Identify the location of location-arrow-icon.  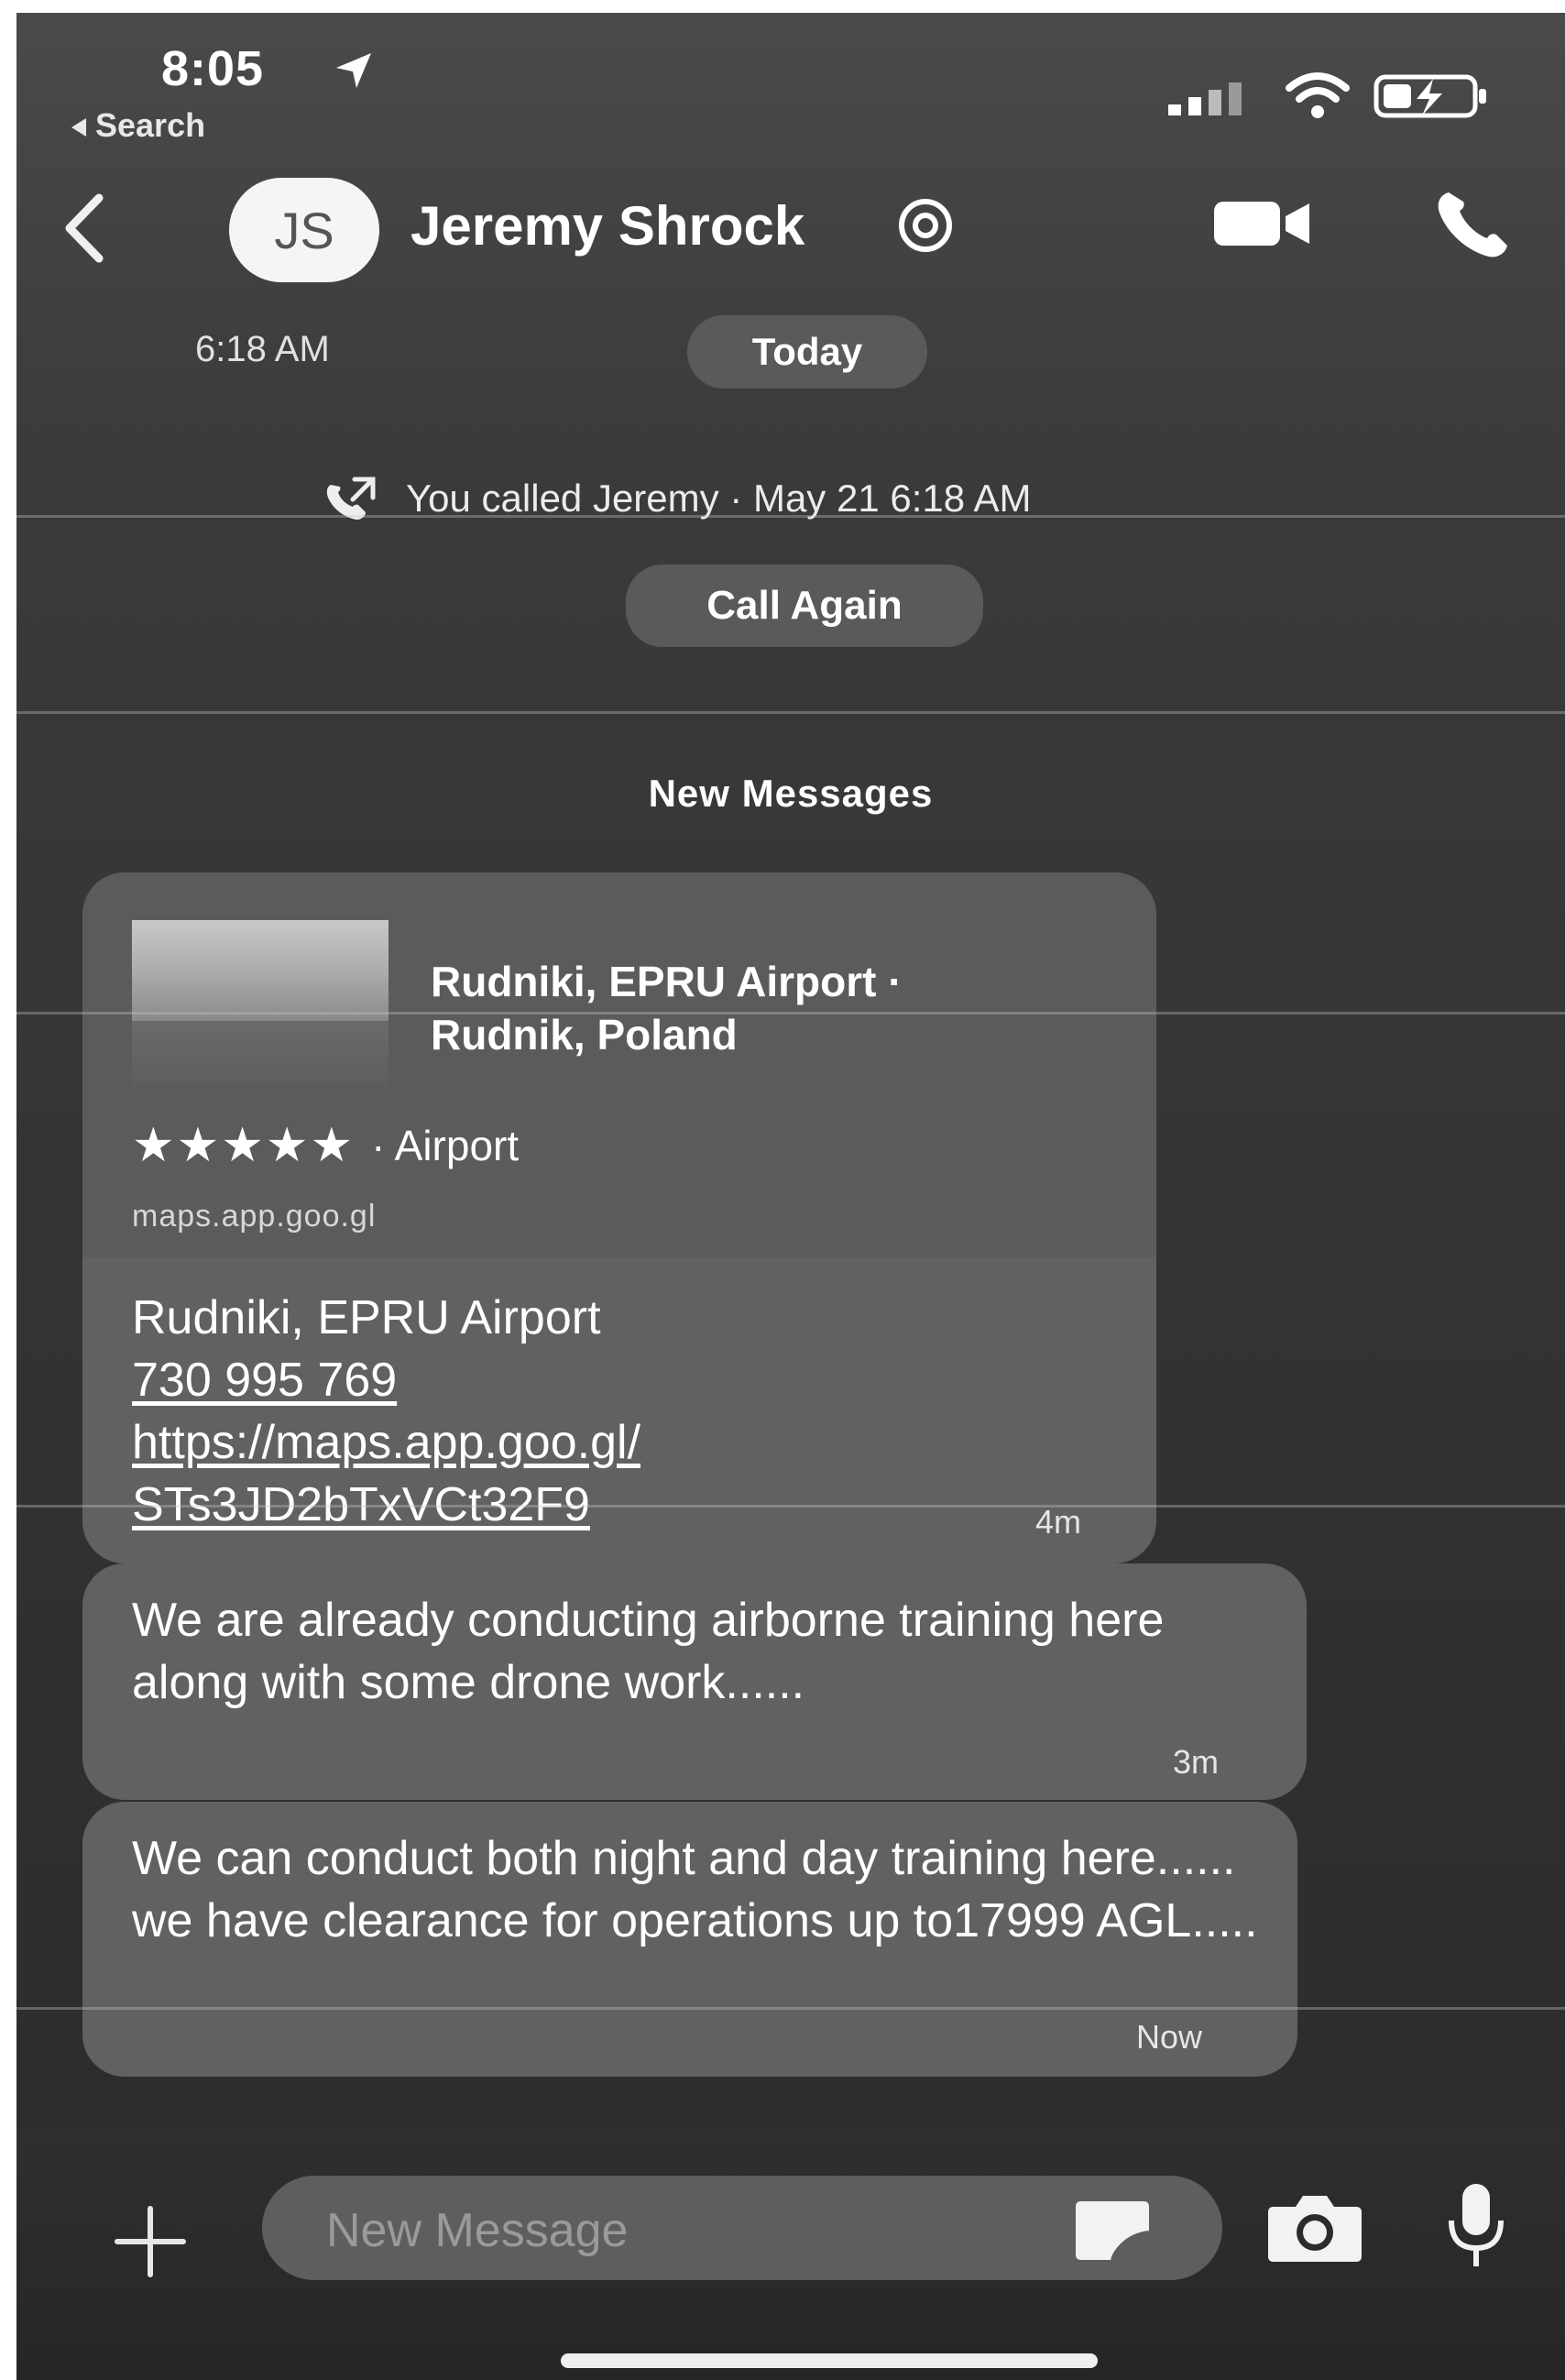
(353, 70).